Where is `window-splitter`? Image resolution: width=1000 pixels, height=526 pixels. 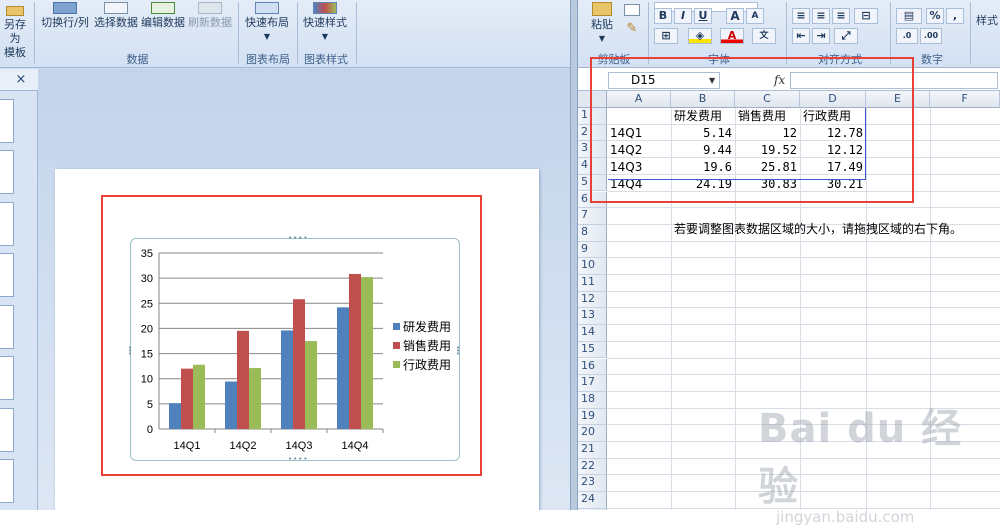 window-splitter is located at coordinates (574, 255).